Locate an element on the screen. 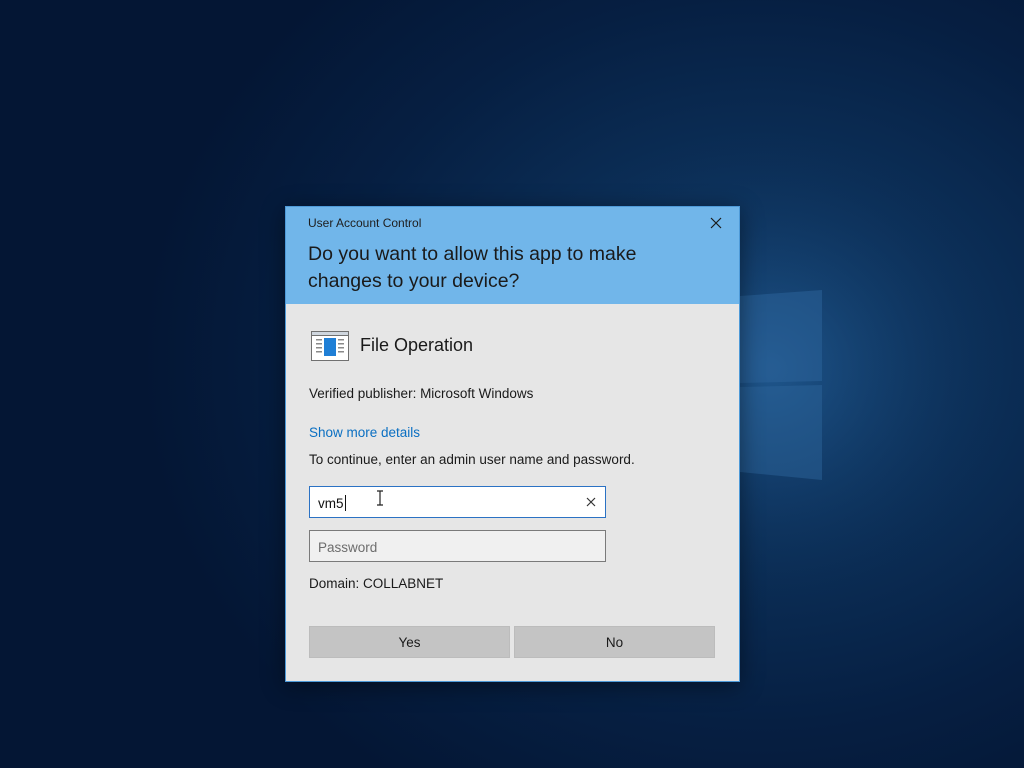 This screenshot has width=1024, height=768. app-name: File Operation is located at coordinates (417, 345).